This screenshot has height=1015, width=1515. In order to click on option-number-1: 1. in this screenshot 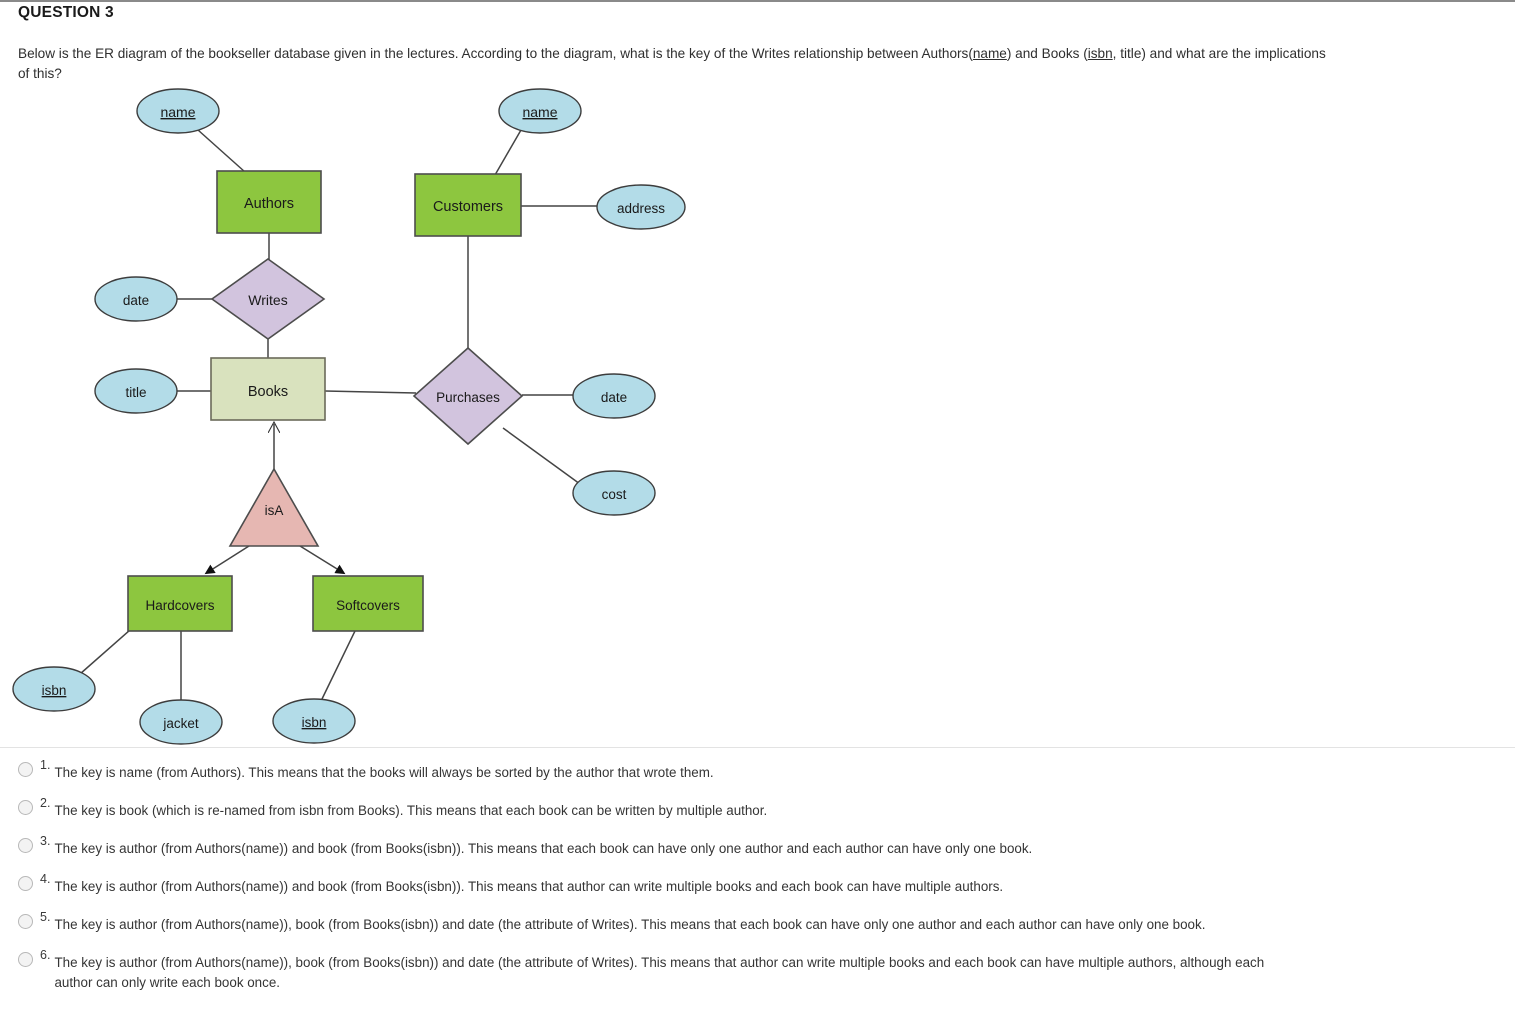, I will do `click(45, 765)`.